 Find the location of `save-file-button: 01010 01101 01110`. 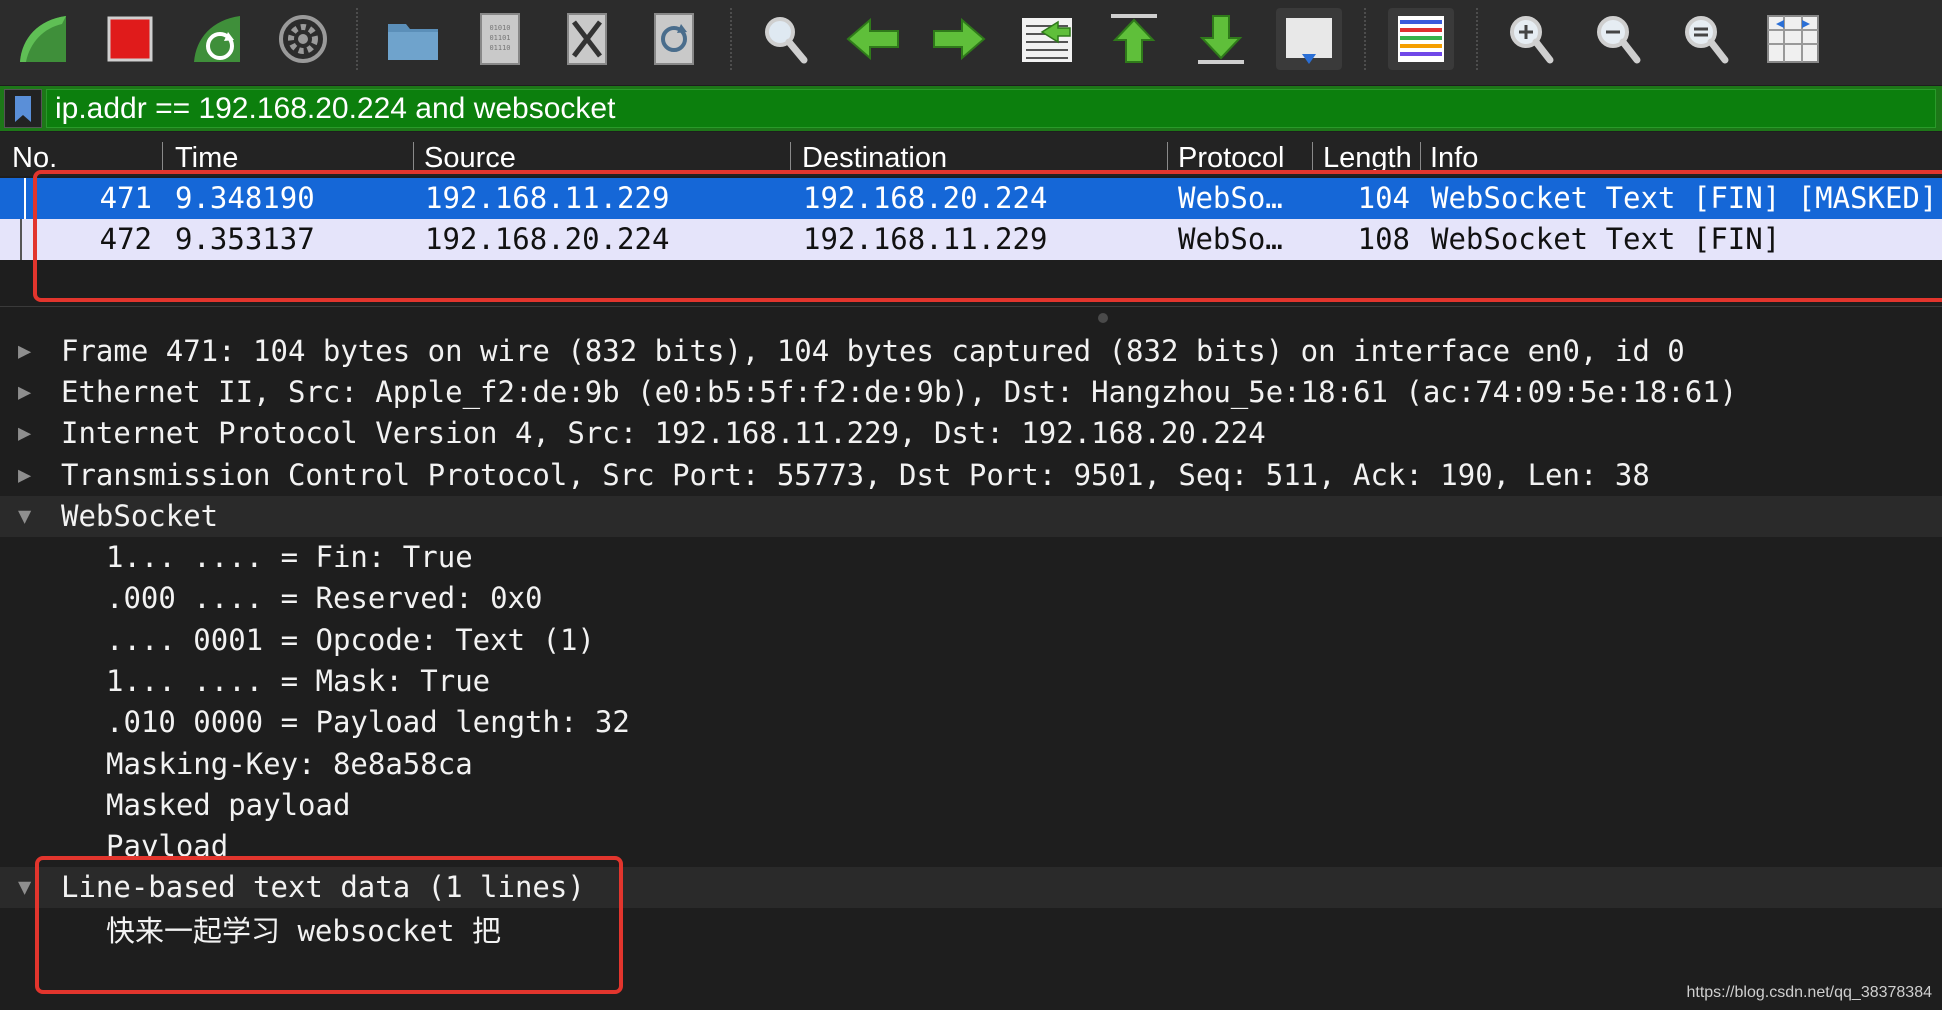

save-file-button: 01010 01101 01110 is located at coordinates (500, 39).